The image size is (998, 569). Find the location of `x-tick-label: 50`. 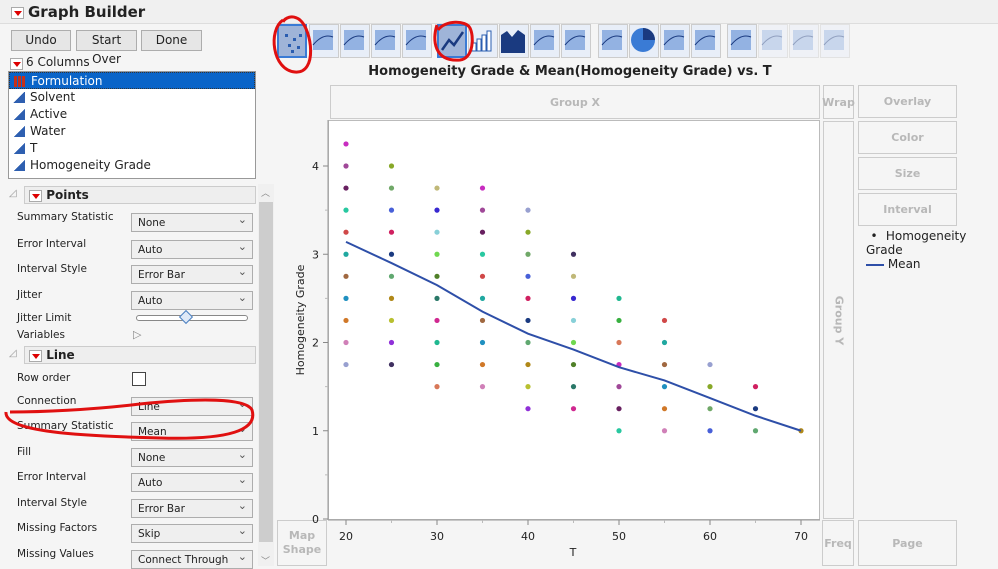

x-tick-label: 50 is located at coordinates (619, 536).